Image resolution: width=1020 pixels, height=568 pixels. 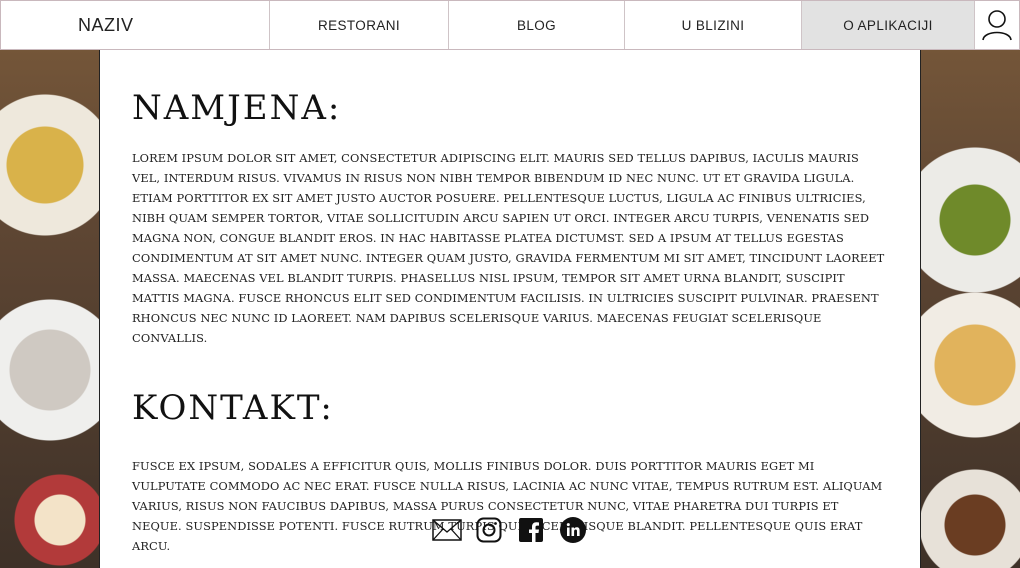 I want to click on section-title-kontakt: KONTAKT:, so click(x=233, y=408).